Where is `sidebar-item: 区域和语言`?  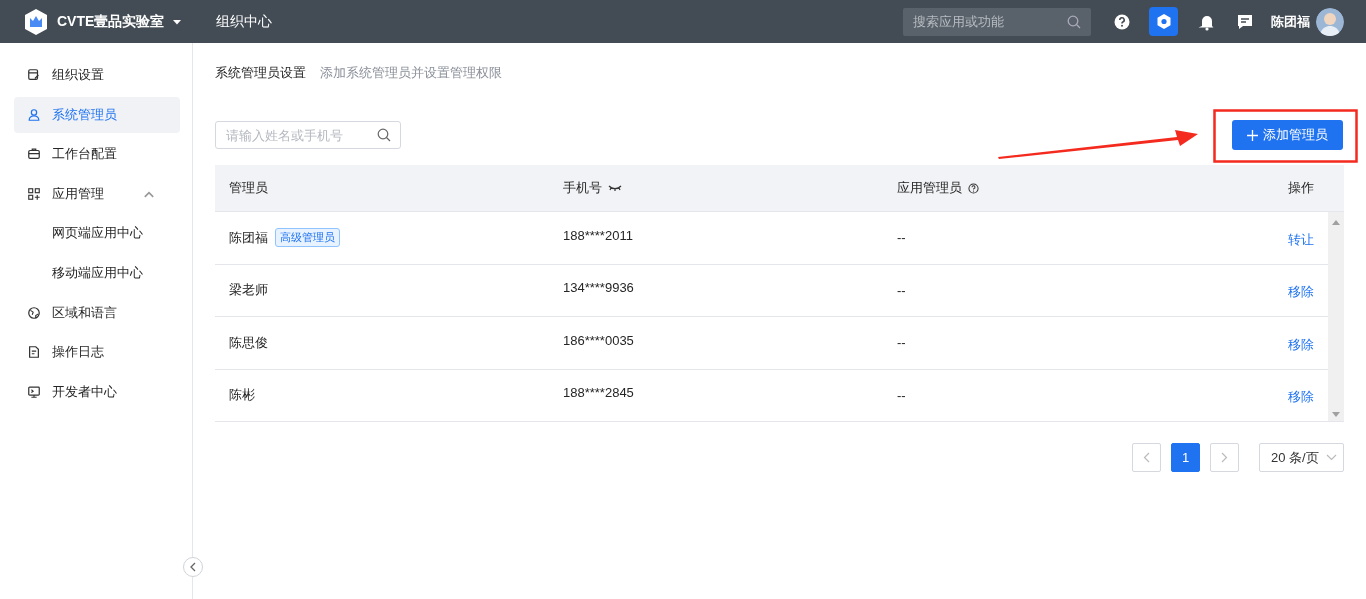 sidebar-item: 区域和语言 is located at coordinates (97, 312).